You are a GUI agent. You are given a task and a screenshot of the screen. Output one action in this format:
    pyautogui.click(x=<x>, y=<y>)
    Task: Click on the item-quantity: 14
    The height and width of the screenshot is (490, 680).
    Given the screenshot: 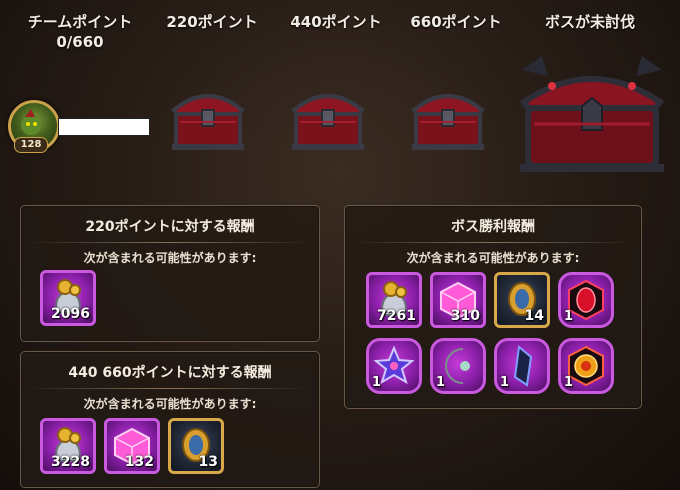 What is the action you would take?
    pyautogui.click(x=534, y=316)
    